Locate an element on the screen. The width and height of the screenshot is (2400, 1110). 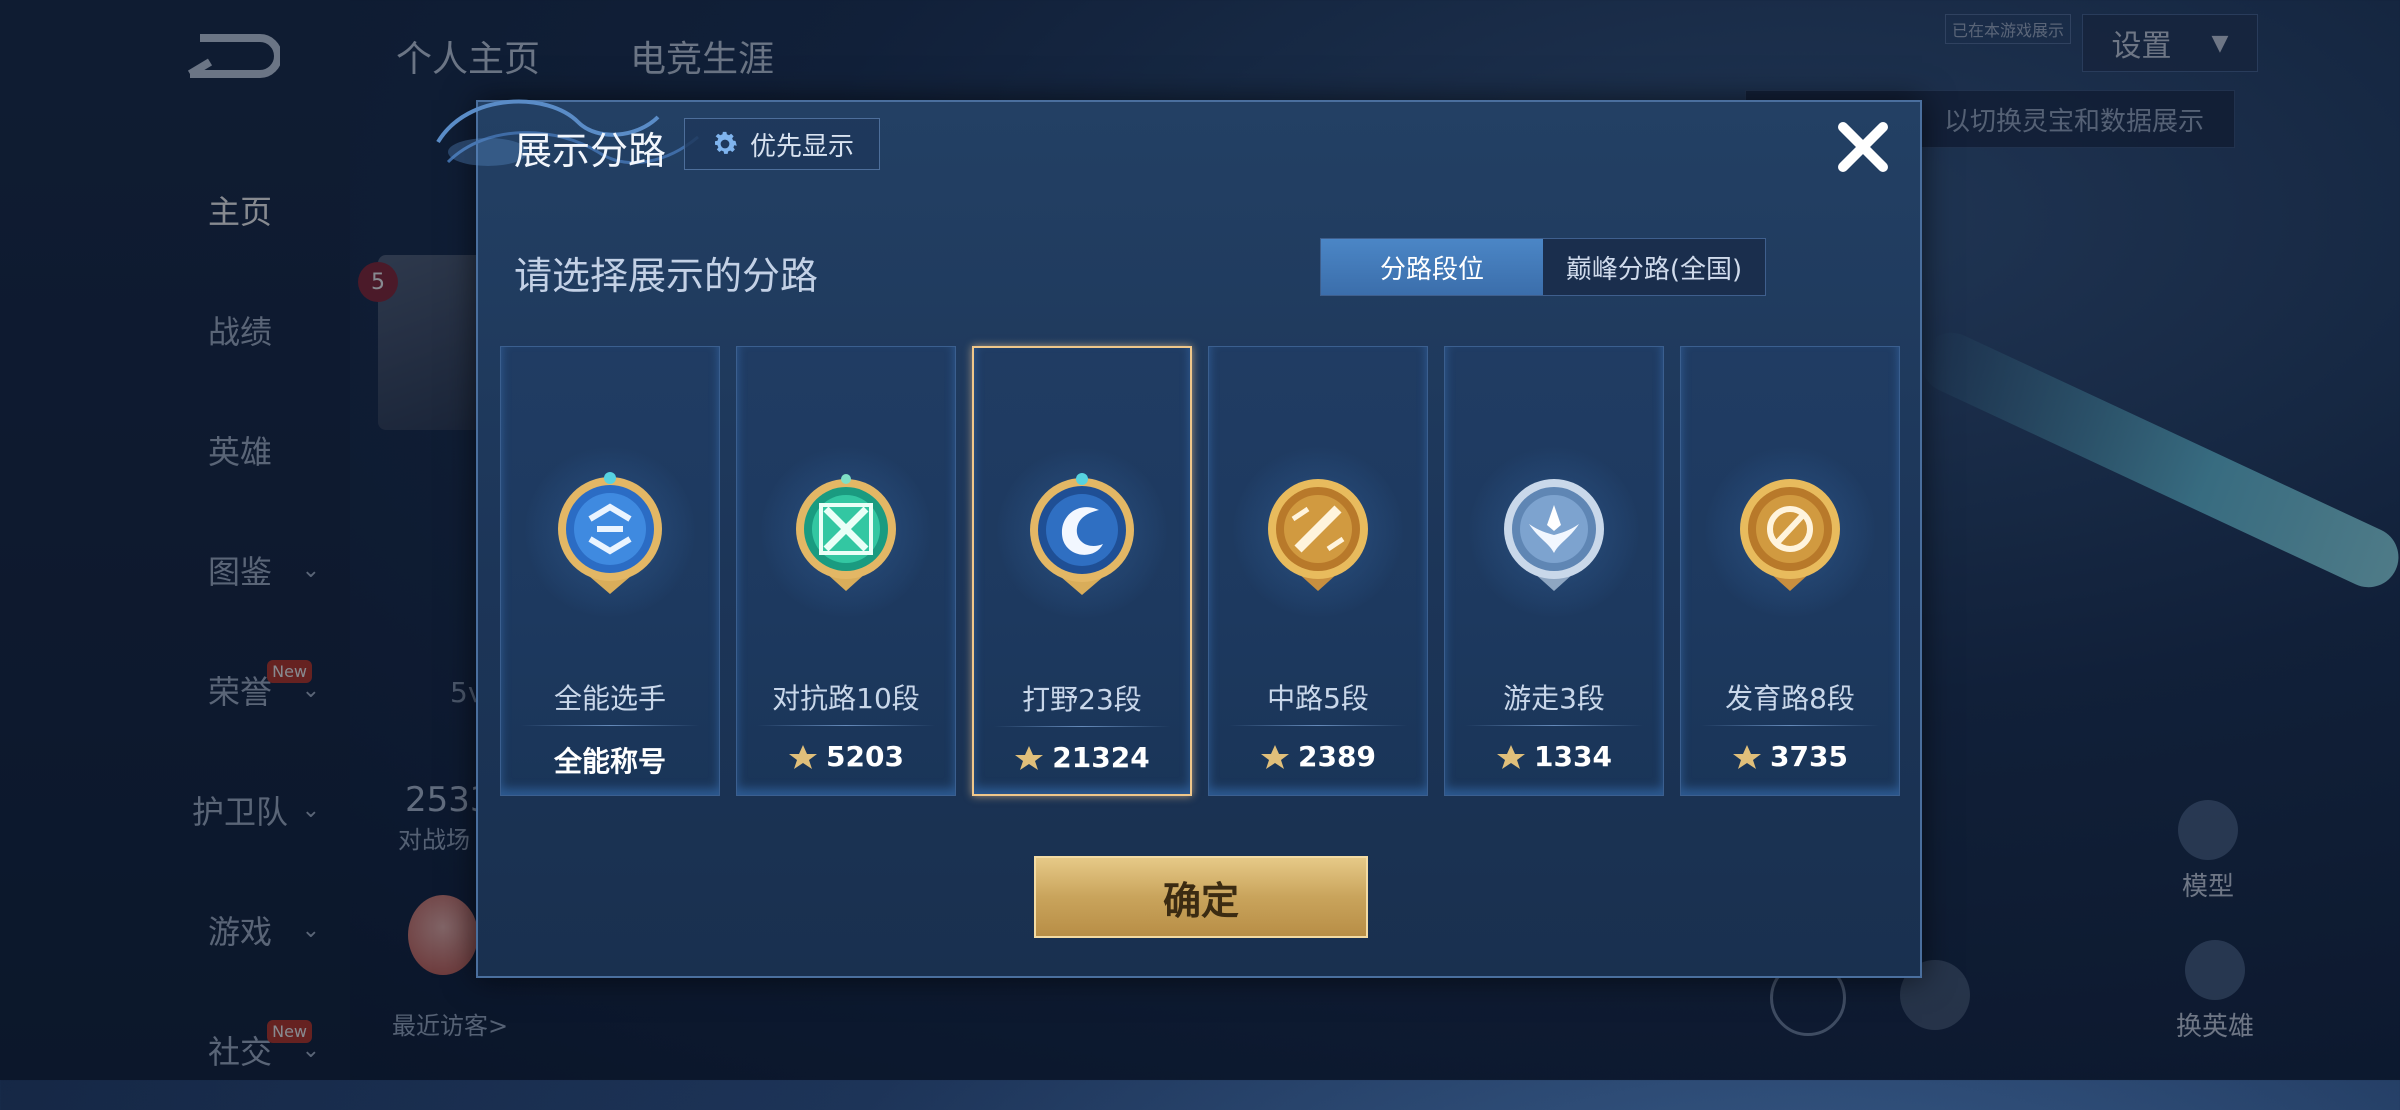
confirm-button: 确定 is located at coordinates (1201, 897).